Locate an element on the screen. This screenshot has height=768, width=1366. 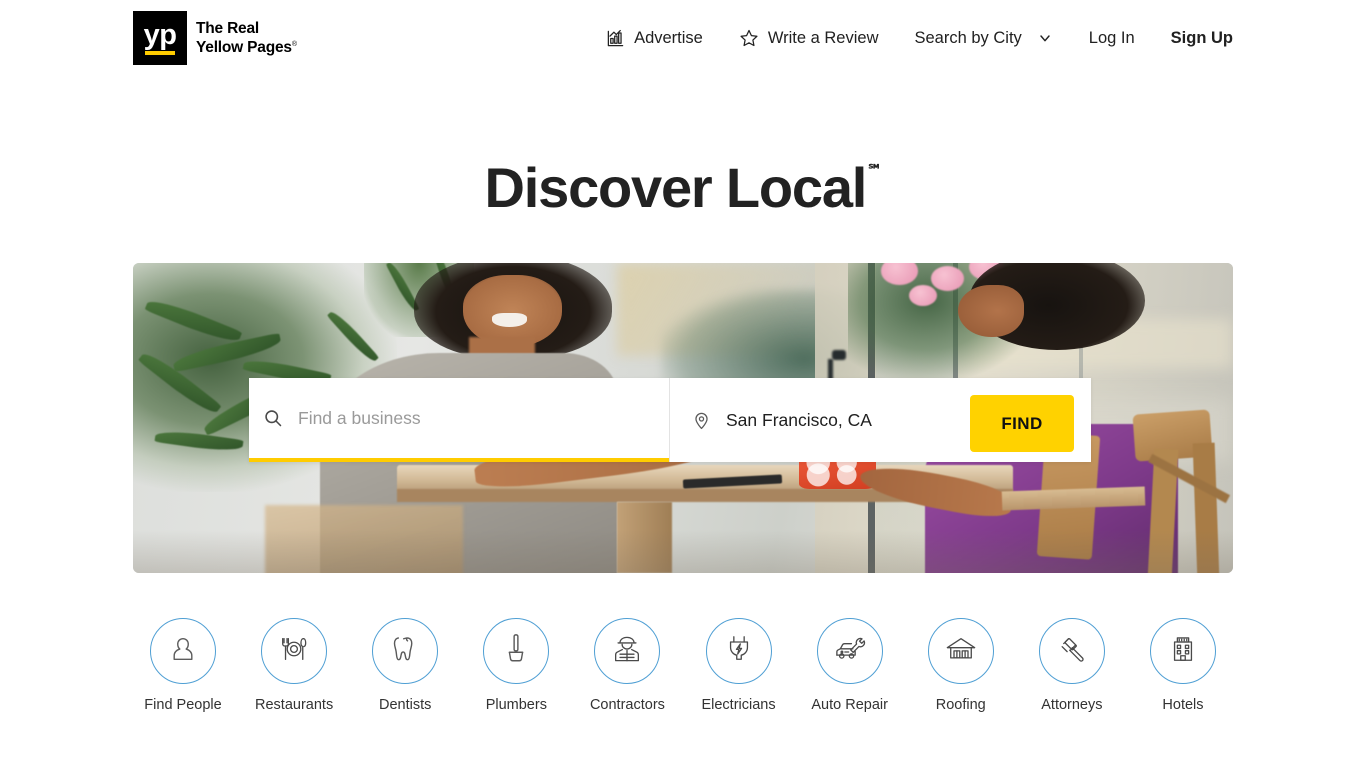
business-search-field is located at coordinates (459, 420).